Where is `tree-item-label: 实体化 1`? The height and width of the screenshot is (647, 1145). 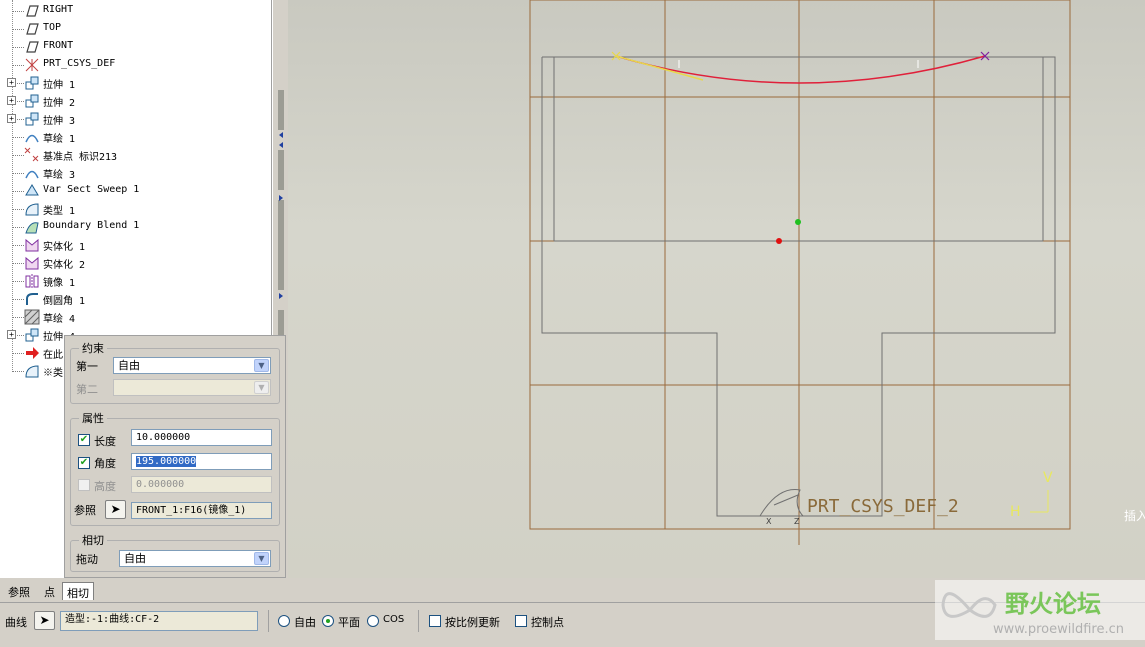
tree-item-label: 实体化 1 is located at coordinates (64, 247).